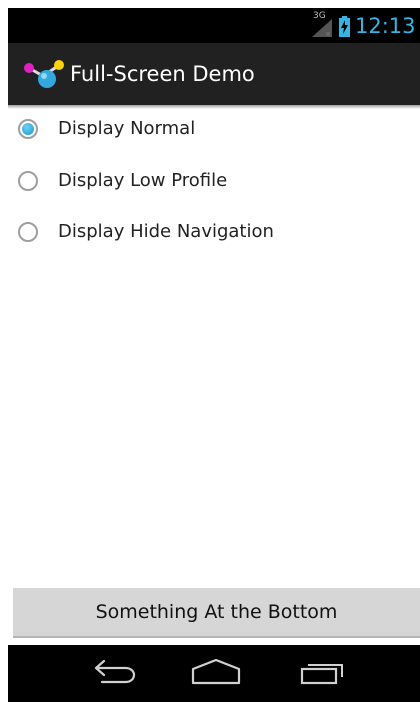  I want to click on radio-selected-dot, so click(28, 129).